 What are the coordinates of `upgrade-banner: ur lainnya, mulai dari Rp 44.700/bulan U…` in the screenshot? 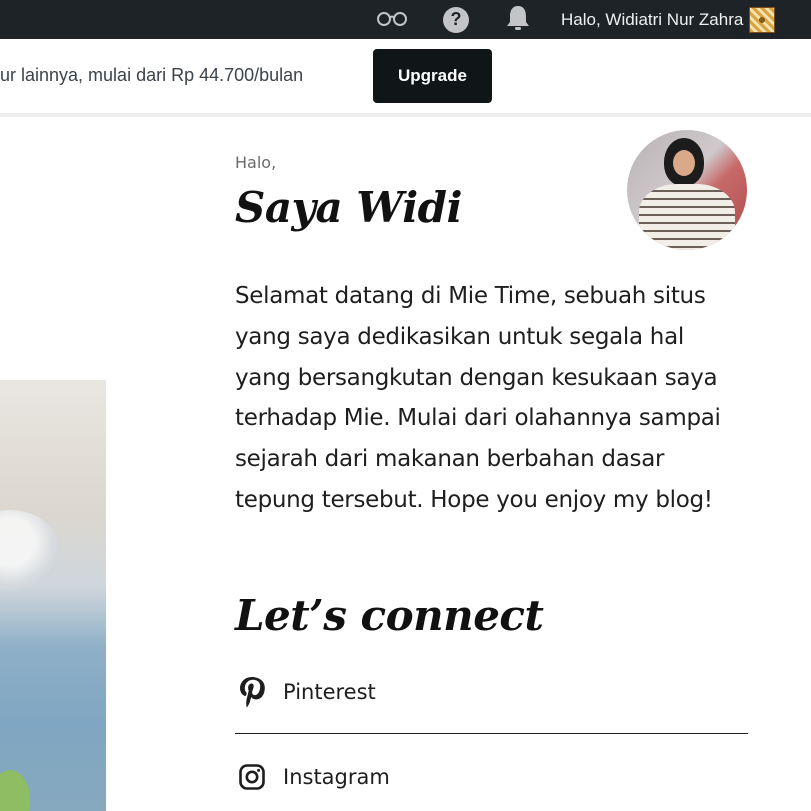 It's located at (405, 78).